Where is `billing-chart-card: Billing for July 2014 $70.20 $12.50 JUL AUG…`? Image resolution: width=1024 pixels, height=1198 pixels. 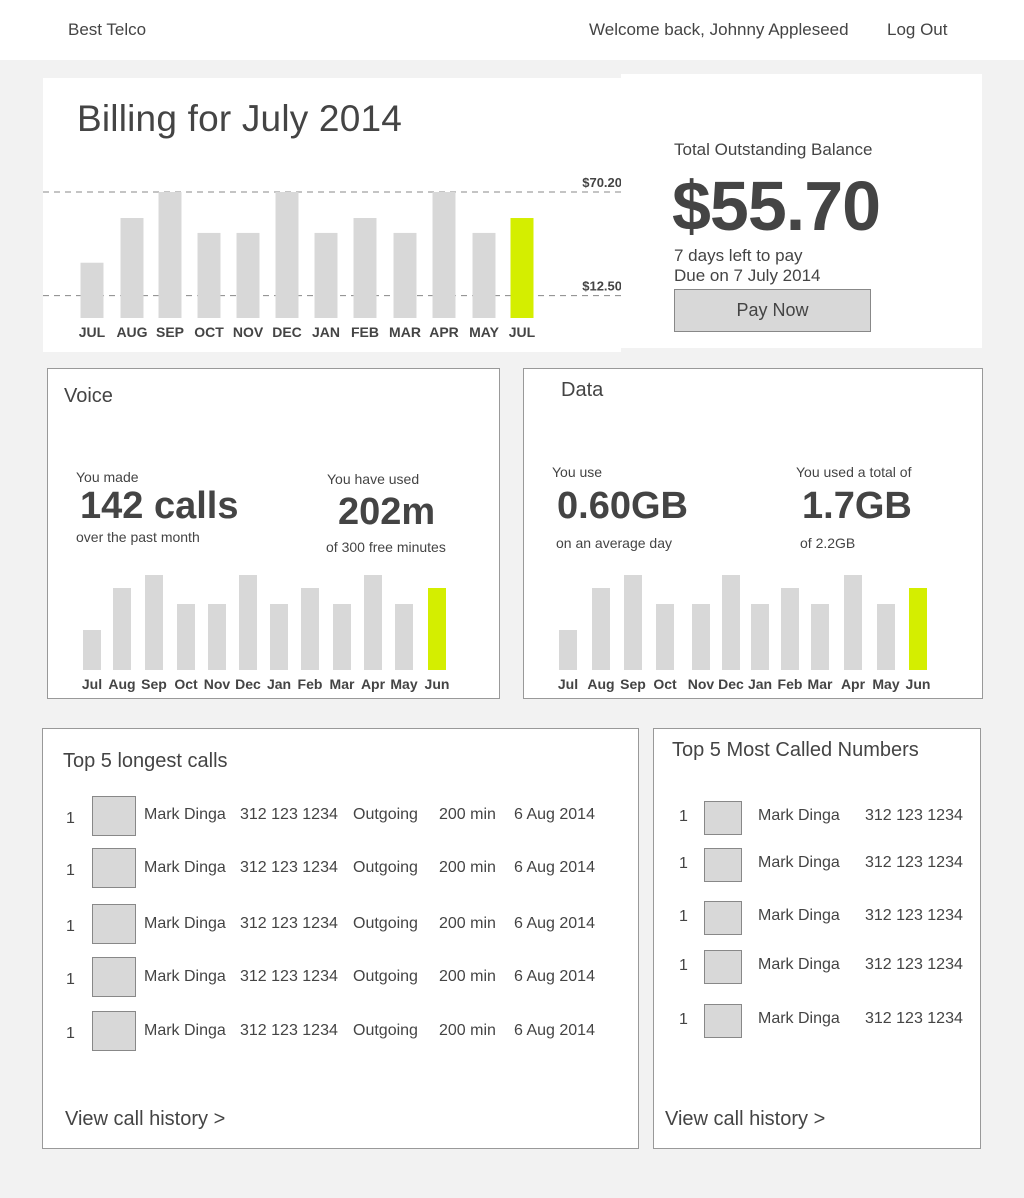
billing-chart-card: Billing for July 2014 $70.20 $12.50 JUL AUG… is located at coordinates (332, 215).